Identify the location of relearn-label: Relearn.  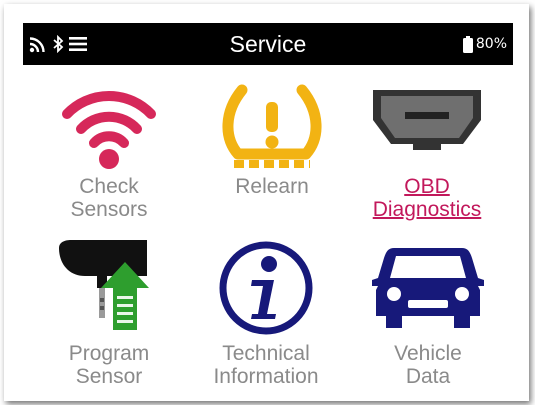
(272, 186).